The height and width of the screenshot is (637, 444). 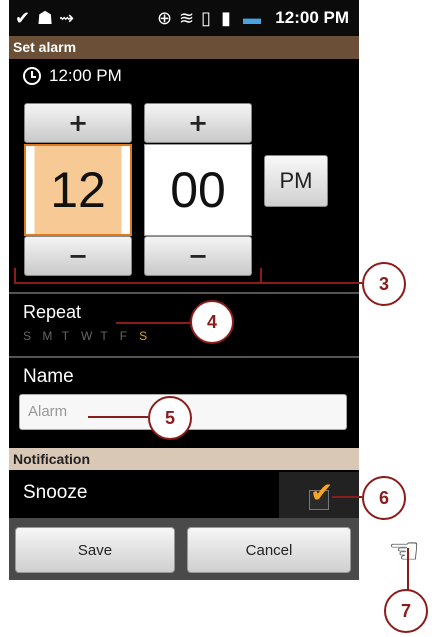 I want to click on day-saturday: S, so click(x=143, y=336).